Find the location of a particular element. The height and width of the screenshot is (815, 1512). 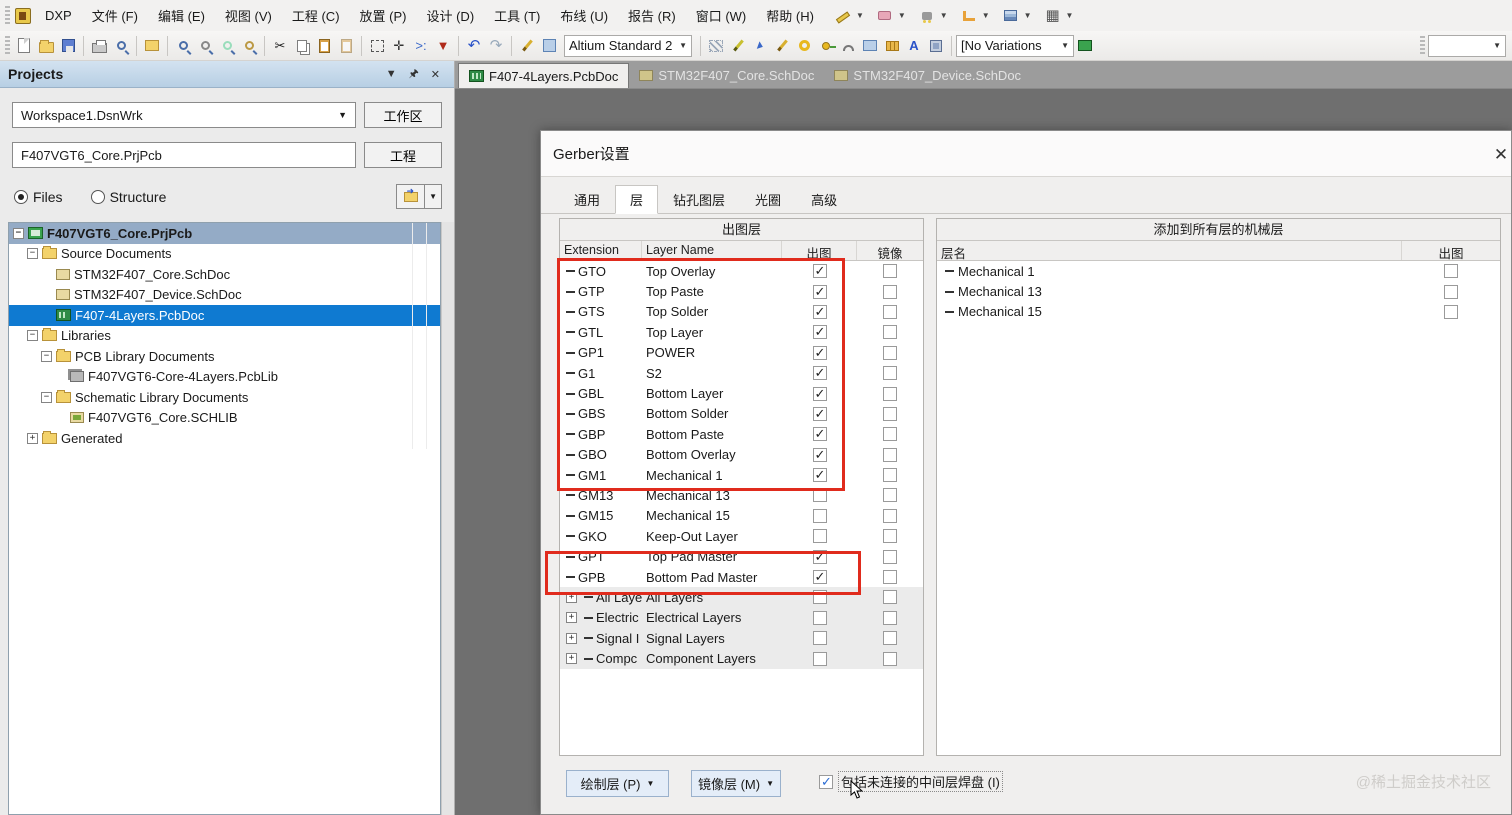

plot-checkbox-gbo is located at coordinates (819, 455).